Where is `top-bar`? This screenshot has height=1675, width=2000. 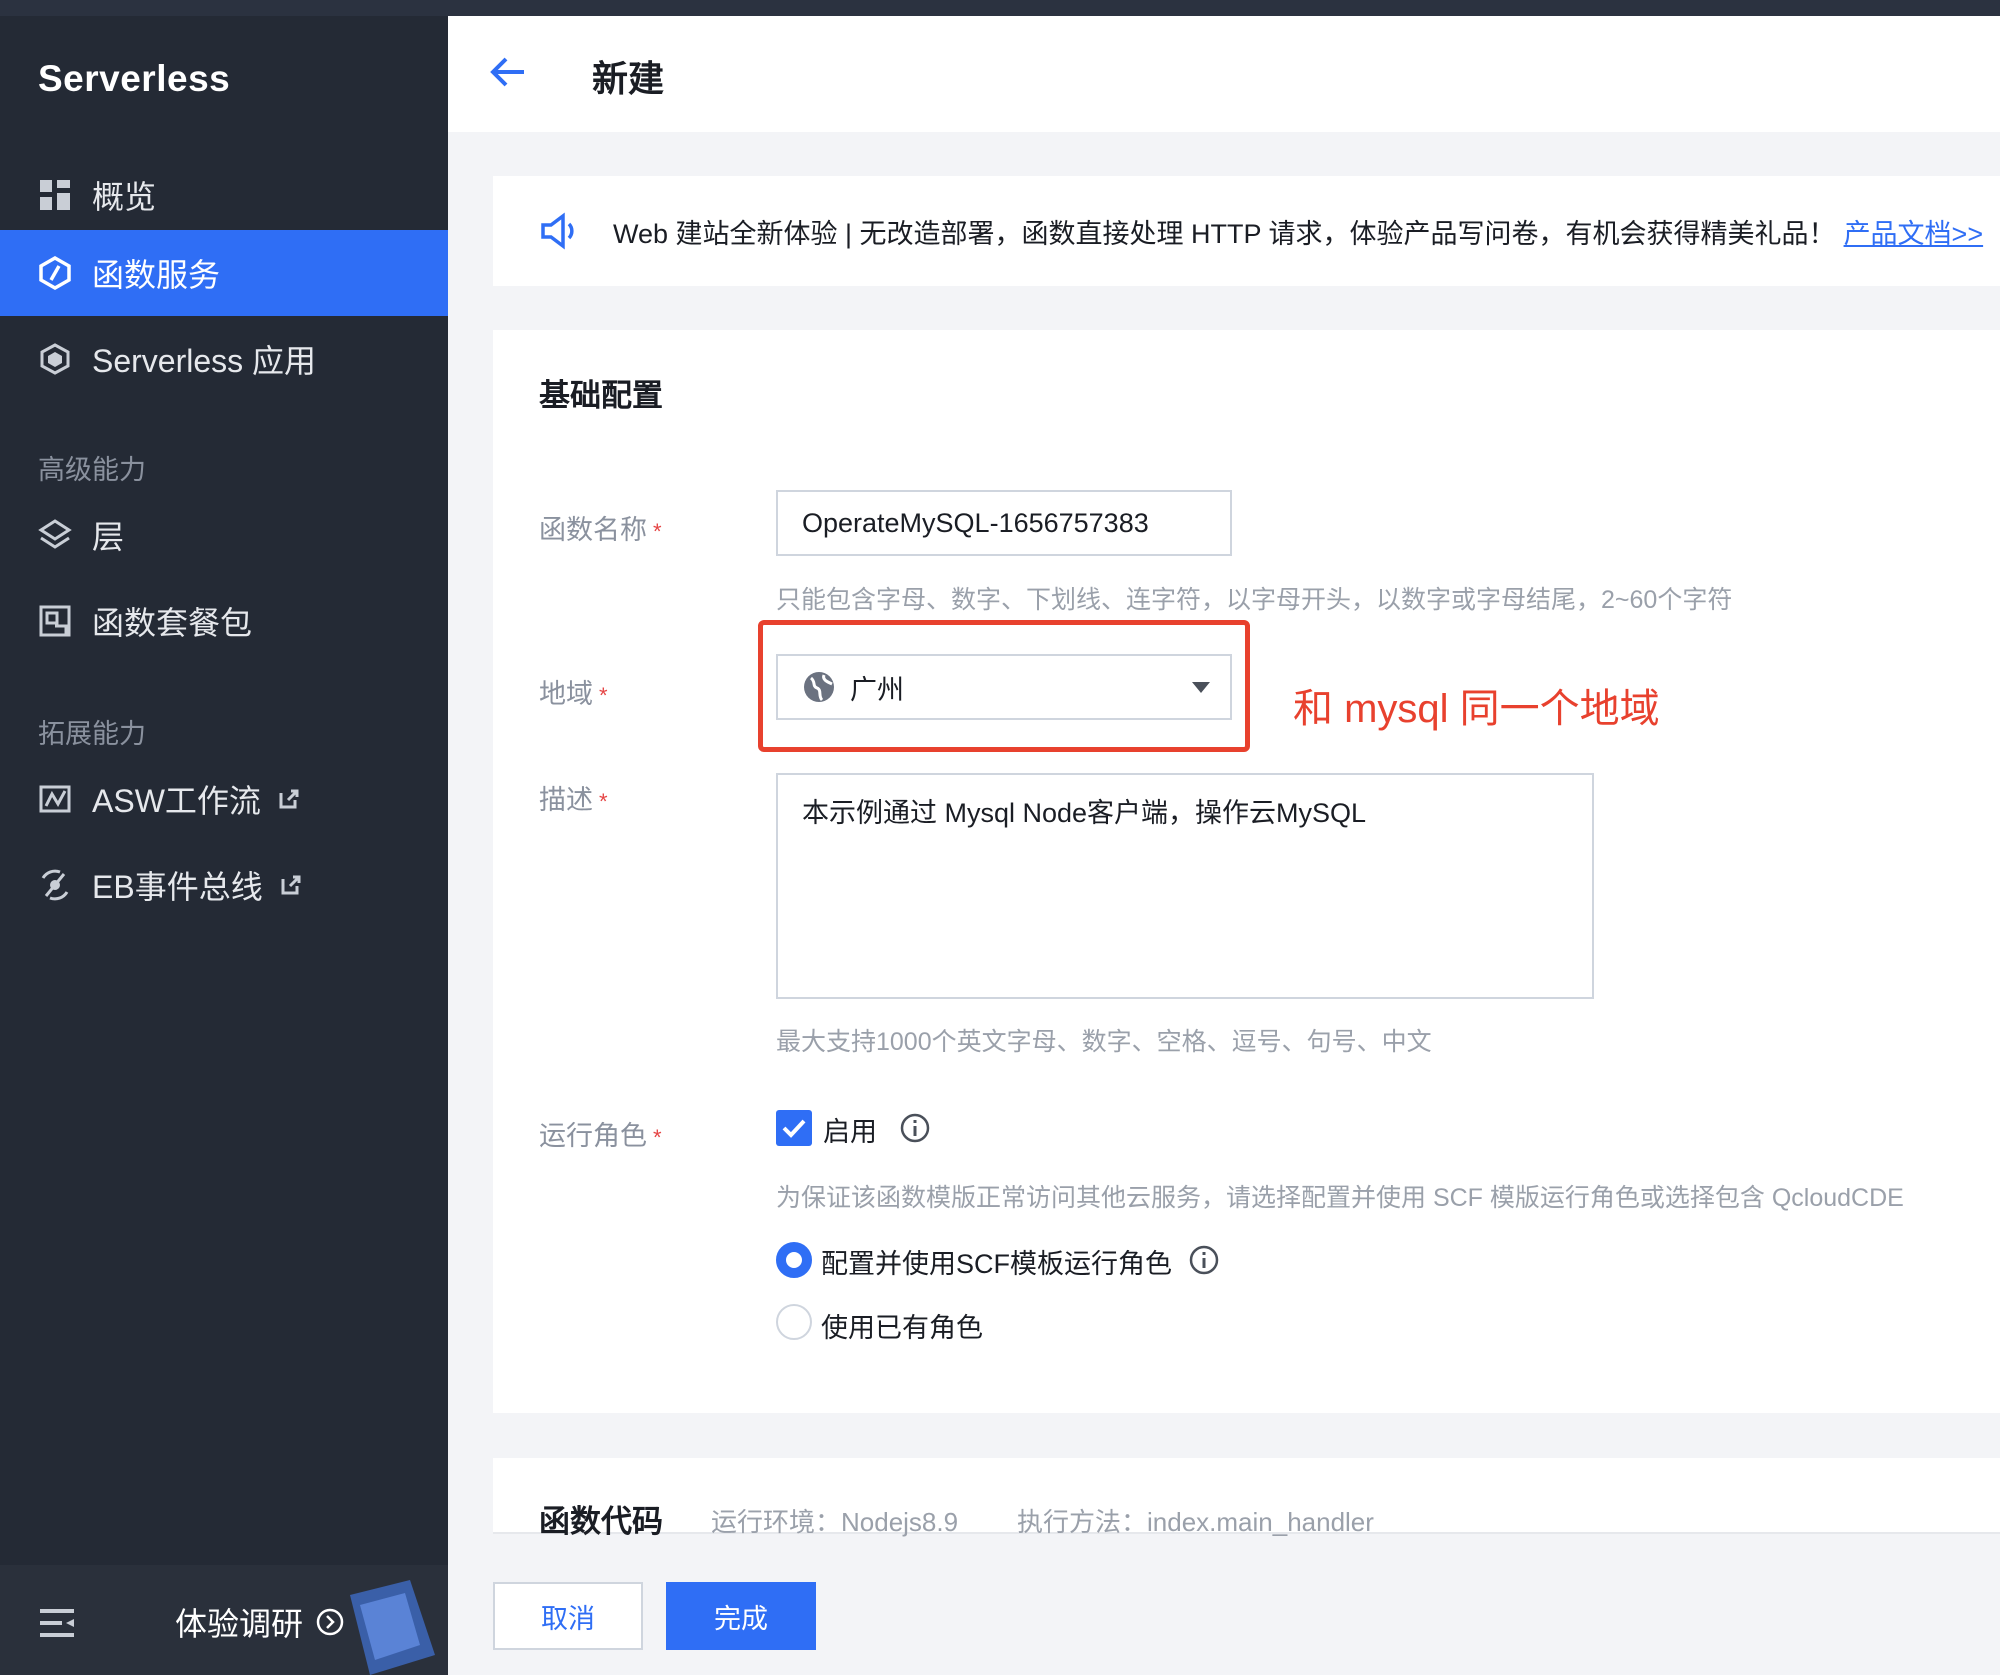 top-bar is located at coordinates (1000, 8).